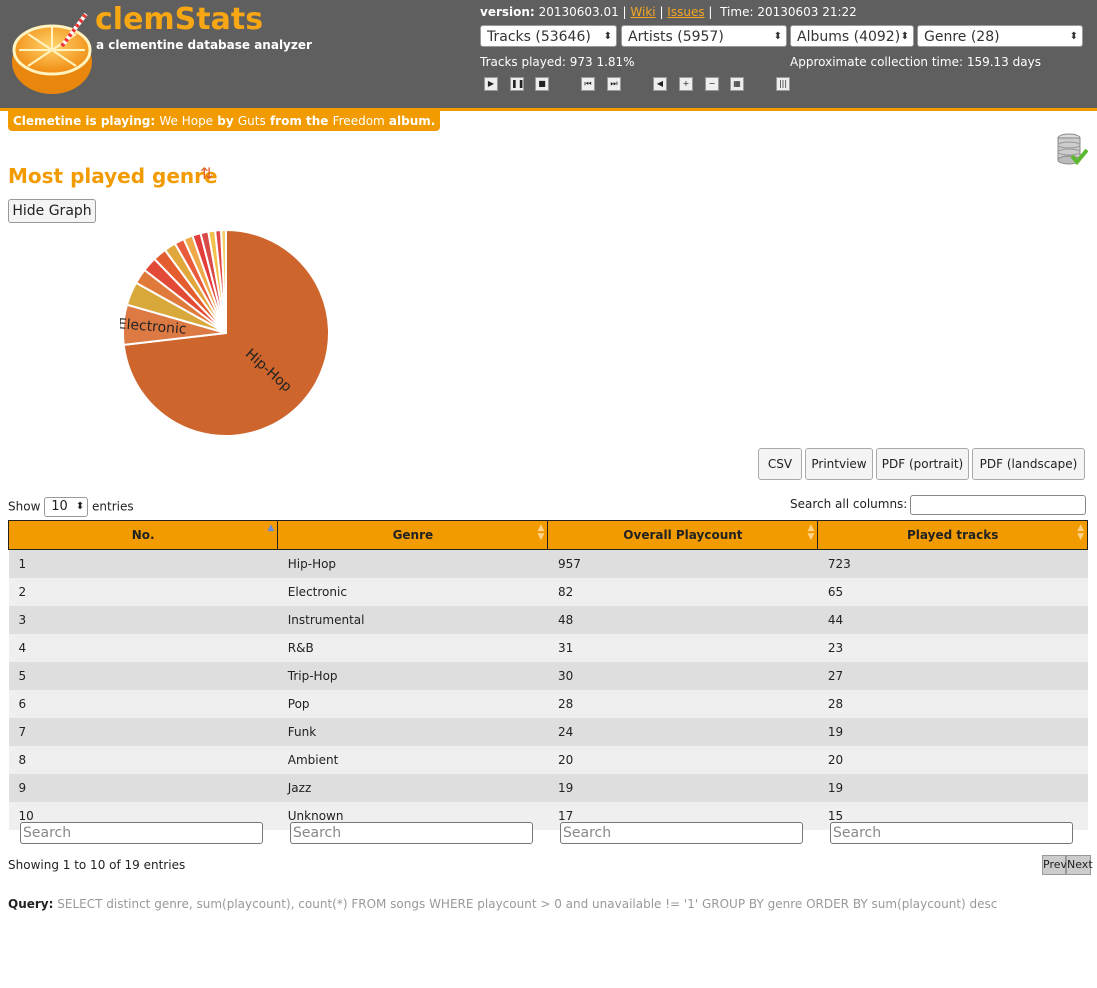  What do you see at coordinates (952, 760) in the screenshot?
I see `cell-played-tracks: 20` at bounding box center [952, 760].